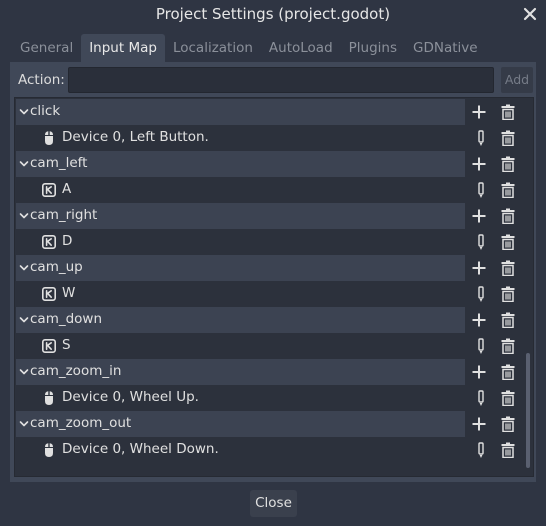 The height and width of the screenshot is (526, 546). What do you see at coordinates (273, 503) in the screenshot?
I see `close-button: Close` at bounding box center [273, 503].